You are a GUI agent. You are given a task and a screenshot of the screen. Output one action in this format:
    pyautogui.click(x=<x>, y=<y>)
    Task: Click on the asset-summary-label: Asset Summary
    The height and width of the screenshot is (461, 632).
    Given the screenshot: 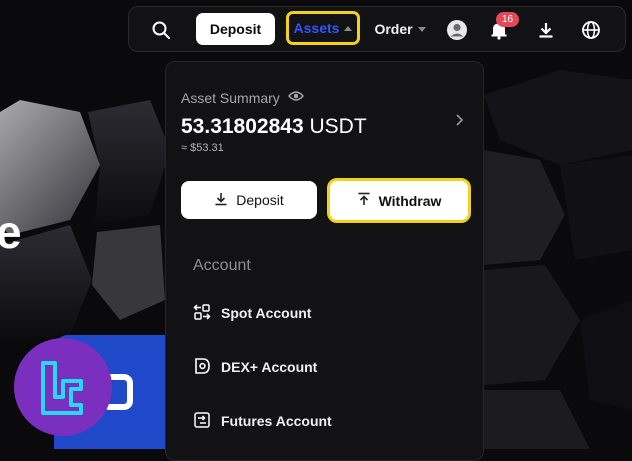 What is the action you would take?
    pyautogui.click(x=230, y=98)
    